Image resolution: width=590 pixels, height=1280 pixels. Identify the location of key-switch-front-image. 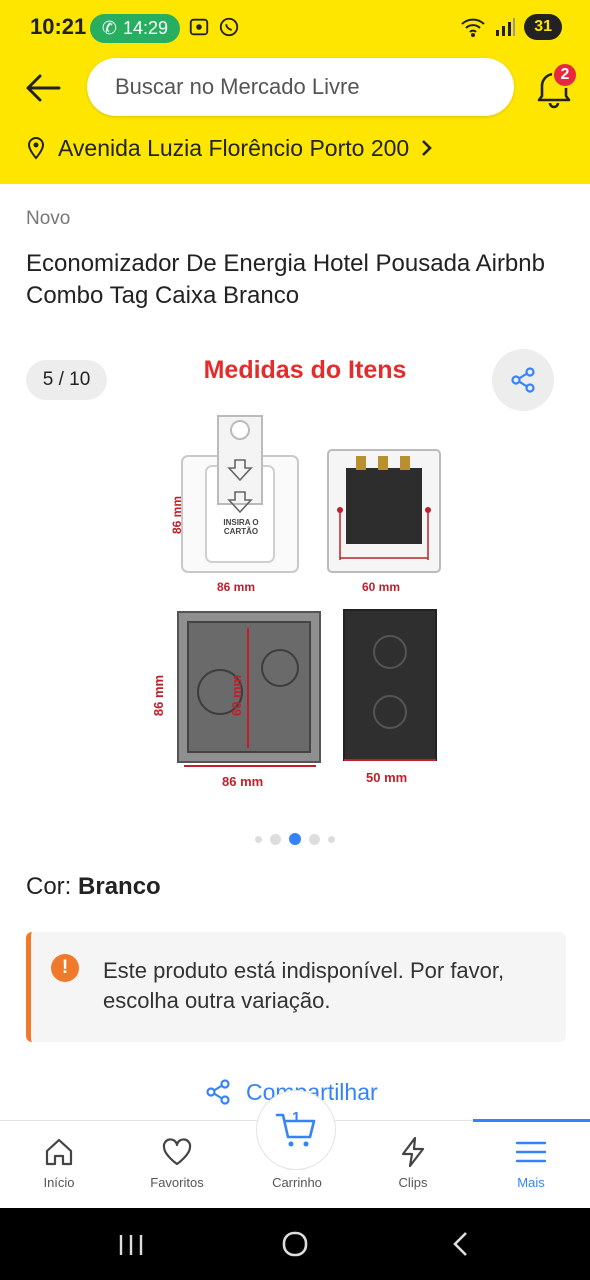
(240, 494).